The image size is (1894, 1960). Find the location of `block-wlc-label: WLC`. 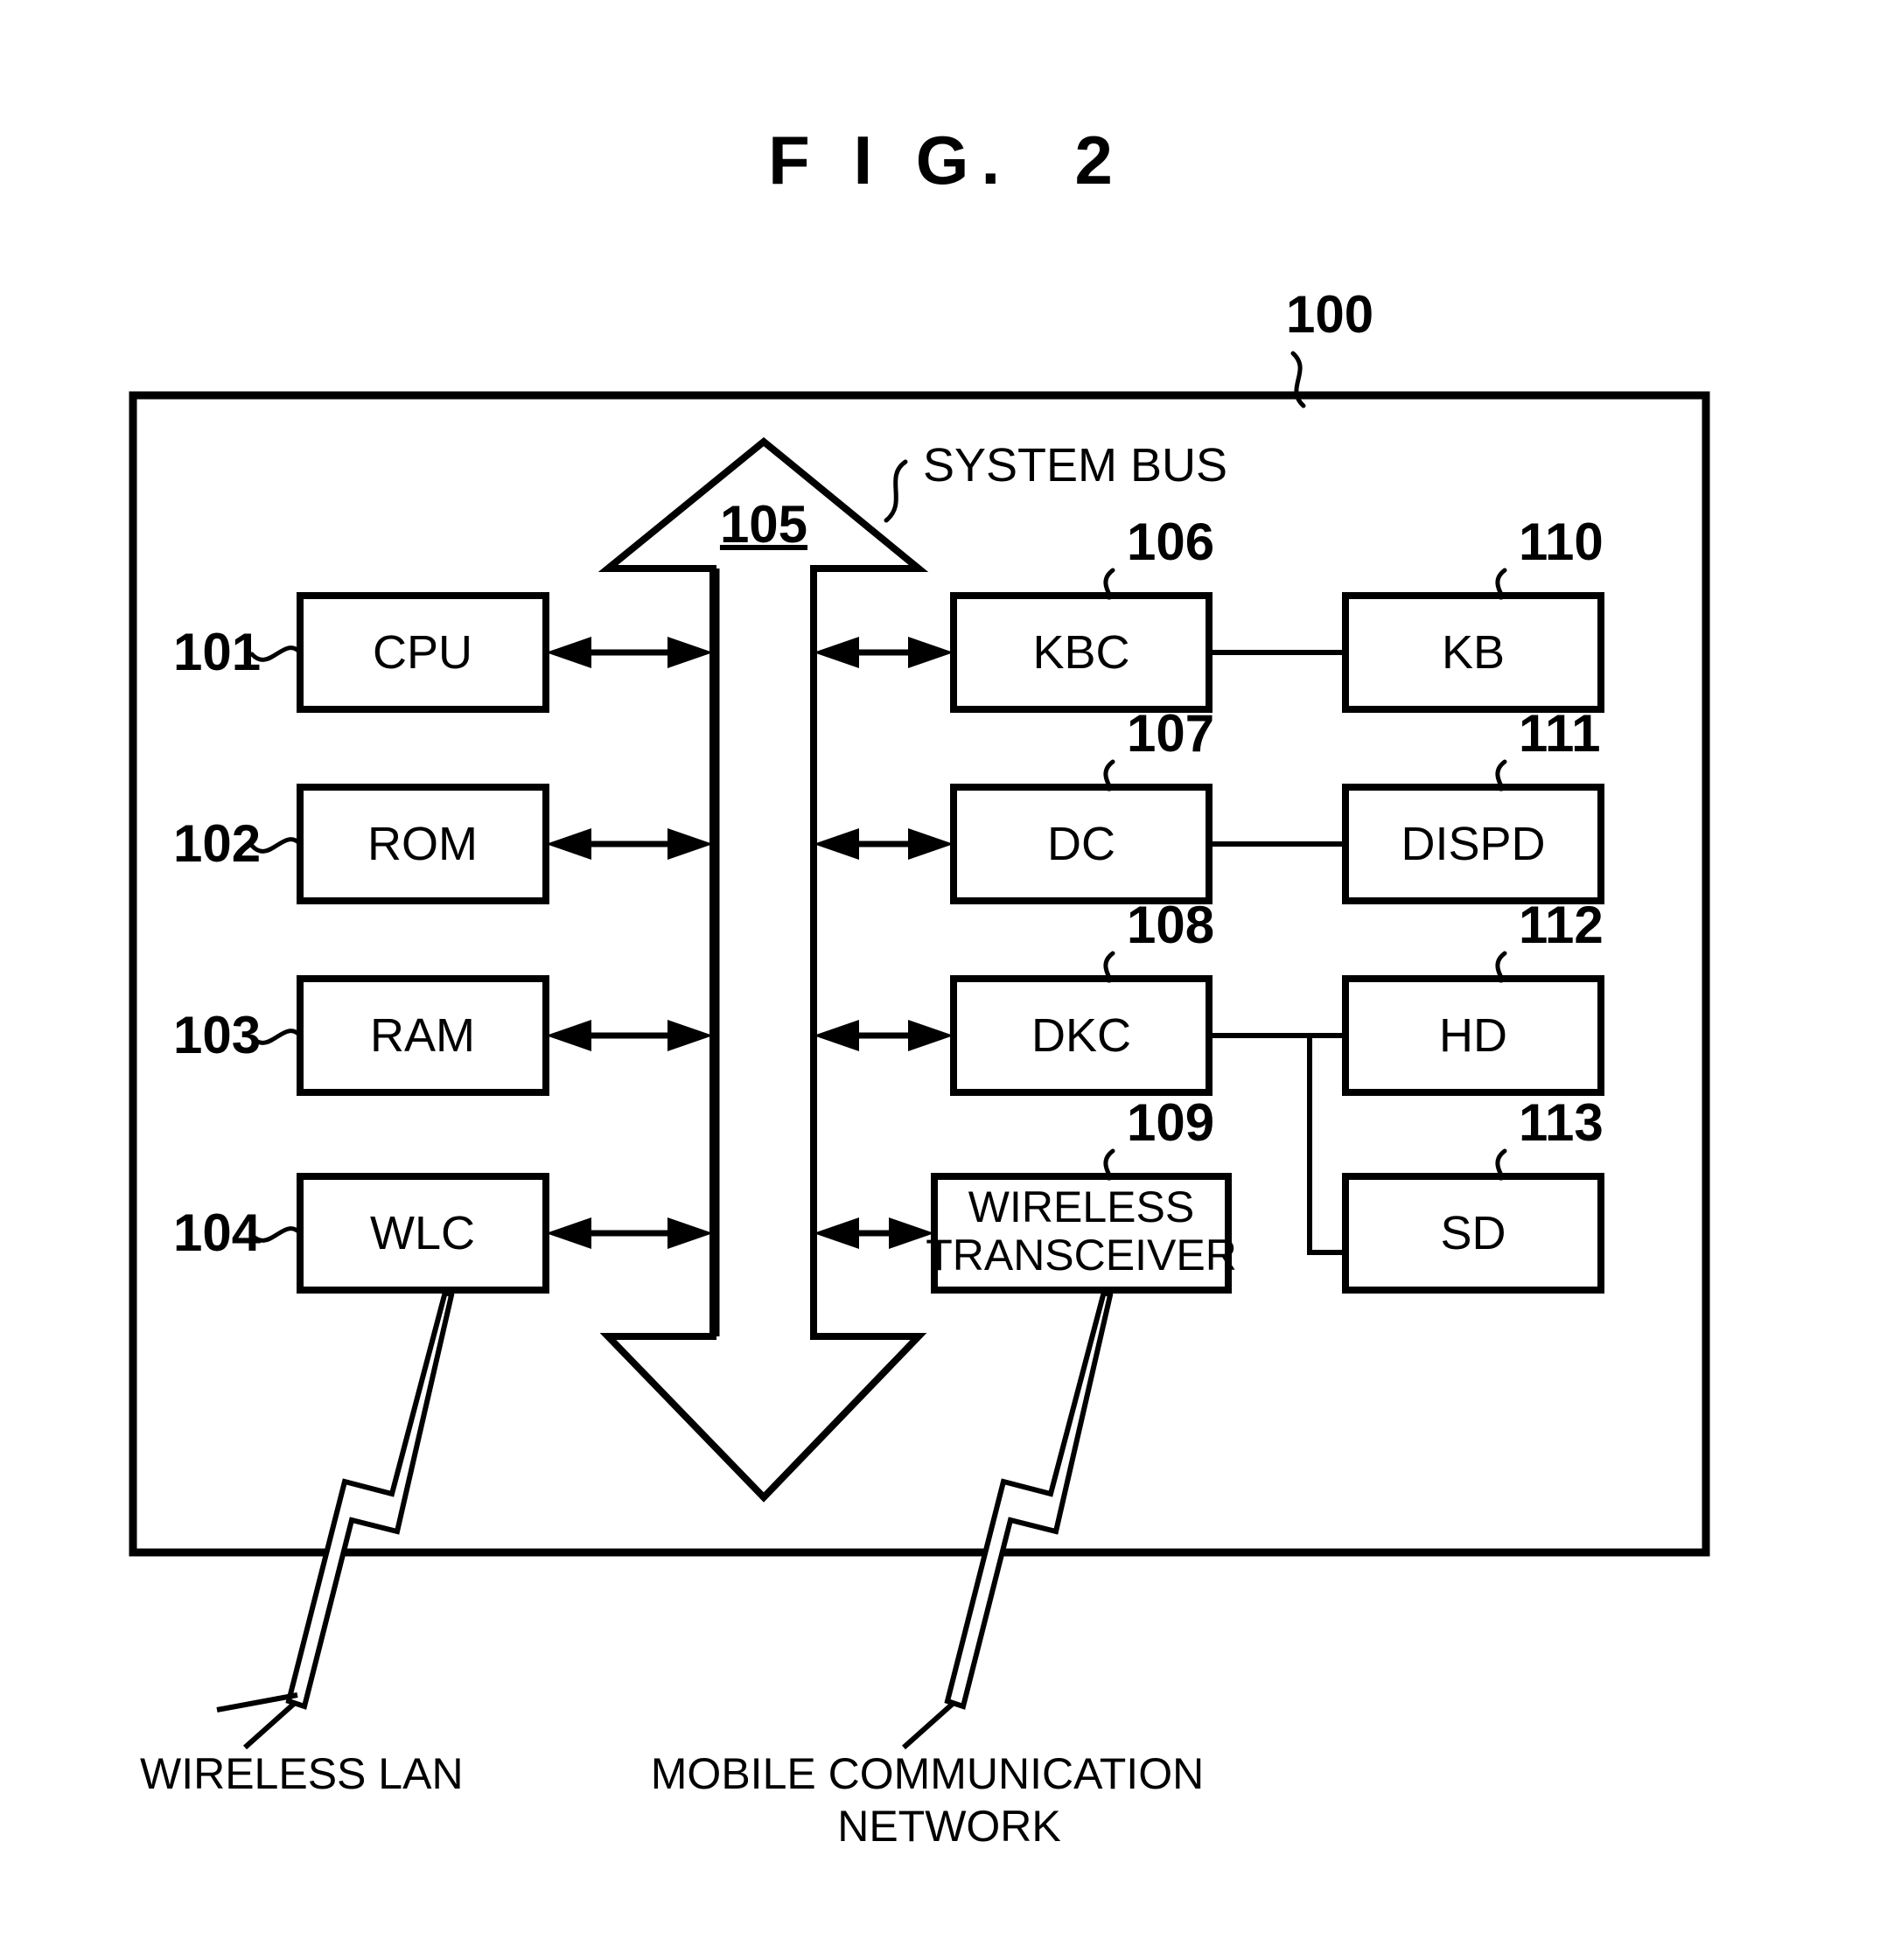

block-wlc-label: WLC is located at coordinates (422, 1233).